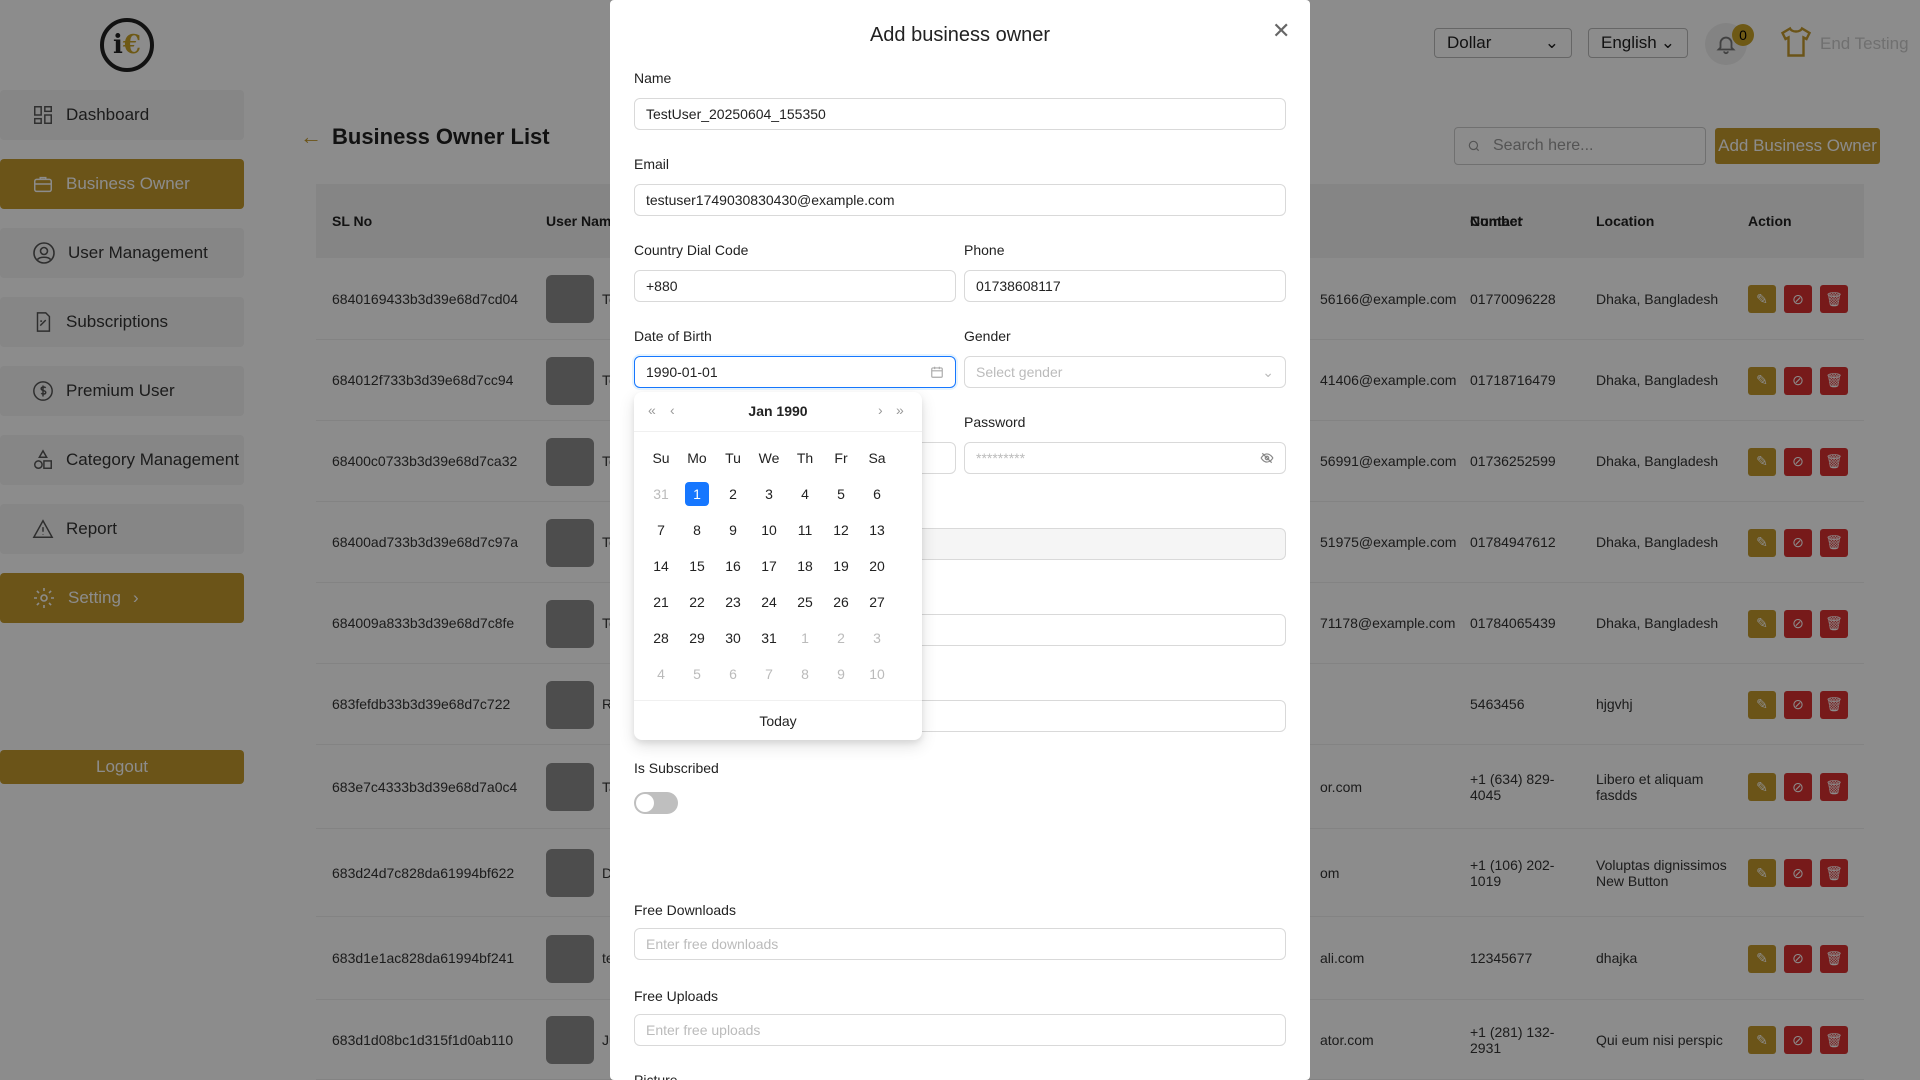 The width and height of the screenshot is (1920, 1080). I want to click on date-cell: 21, so click(661, 602).